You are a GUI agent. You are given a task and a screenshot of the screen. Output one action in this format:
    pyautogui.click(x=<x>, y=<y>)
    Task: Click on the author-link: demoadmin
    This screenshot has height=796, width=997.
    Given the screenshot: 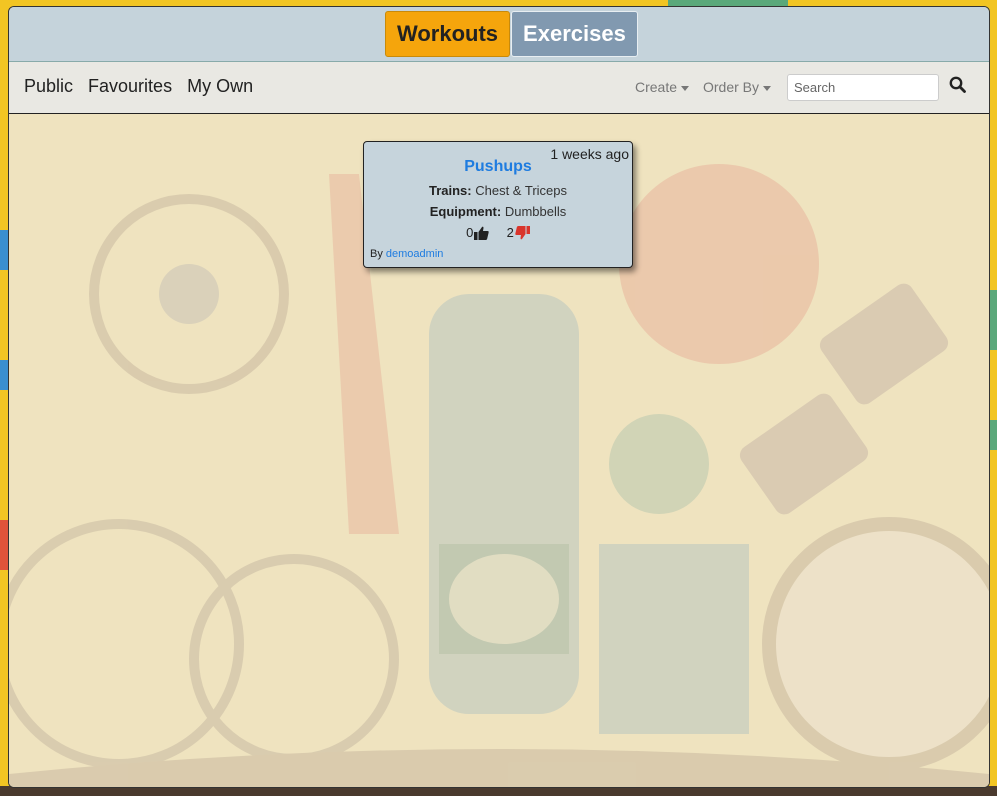 What is the action you would take?
    pyautogui.click(x=414, y=254)
    